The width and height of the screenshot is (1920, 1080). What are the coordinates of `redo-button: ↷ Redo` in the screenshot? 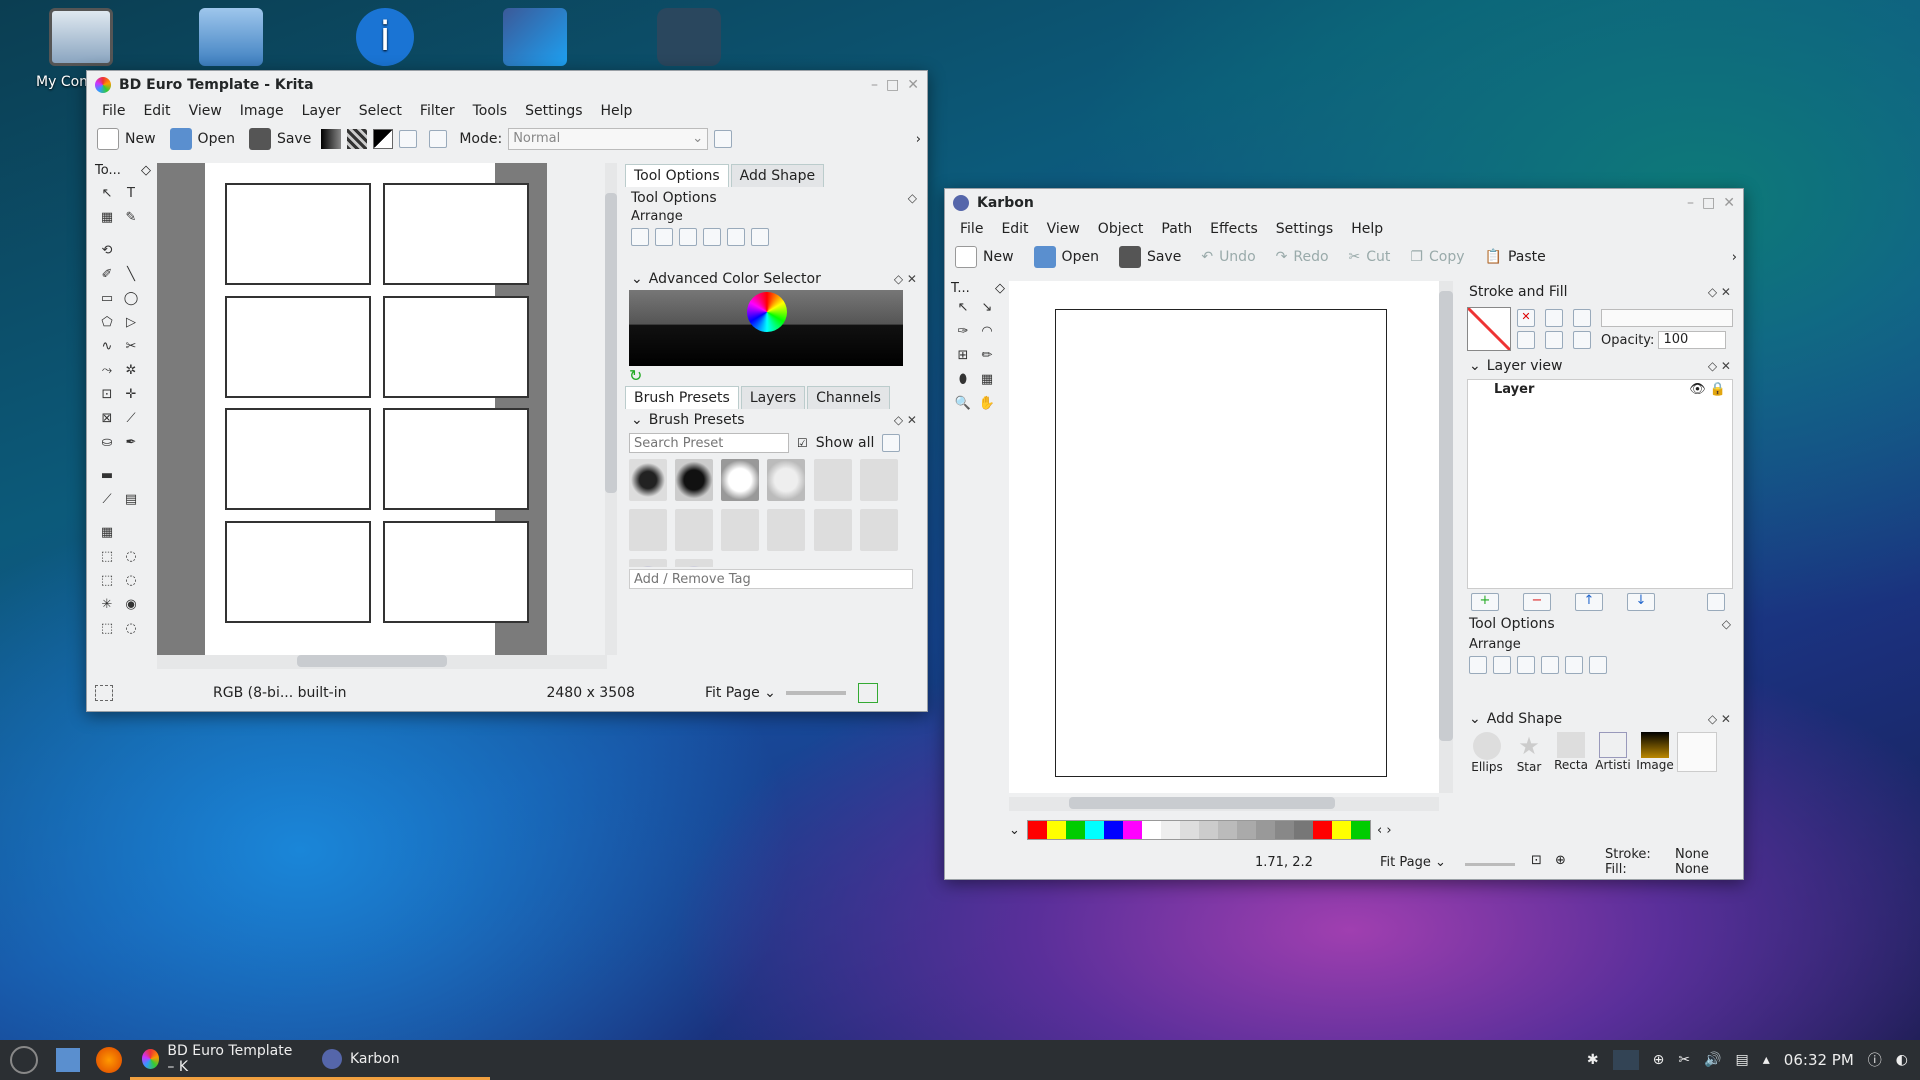 It's located at (1302, 257).